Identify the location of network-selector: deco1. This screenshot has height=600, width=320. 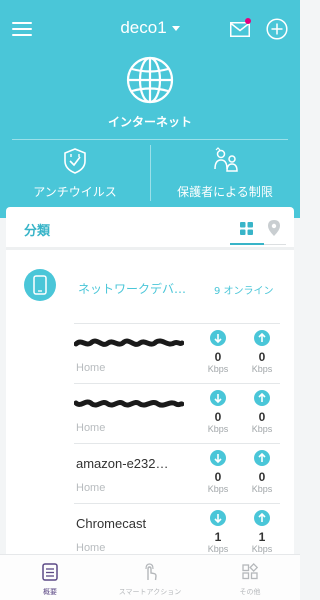
(150, 28).